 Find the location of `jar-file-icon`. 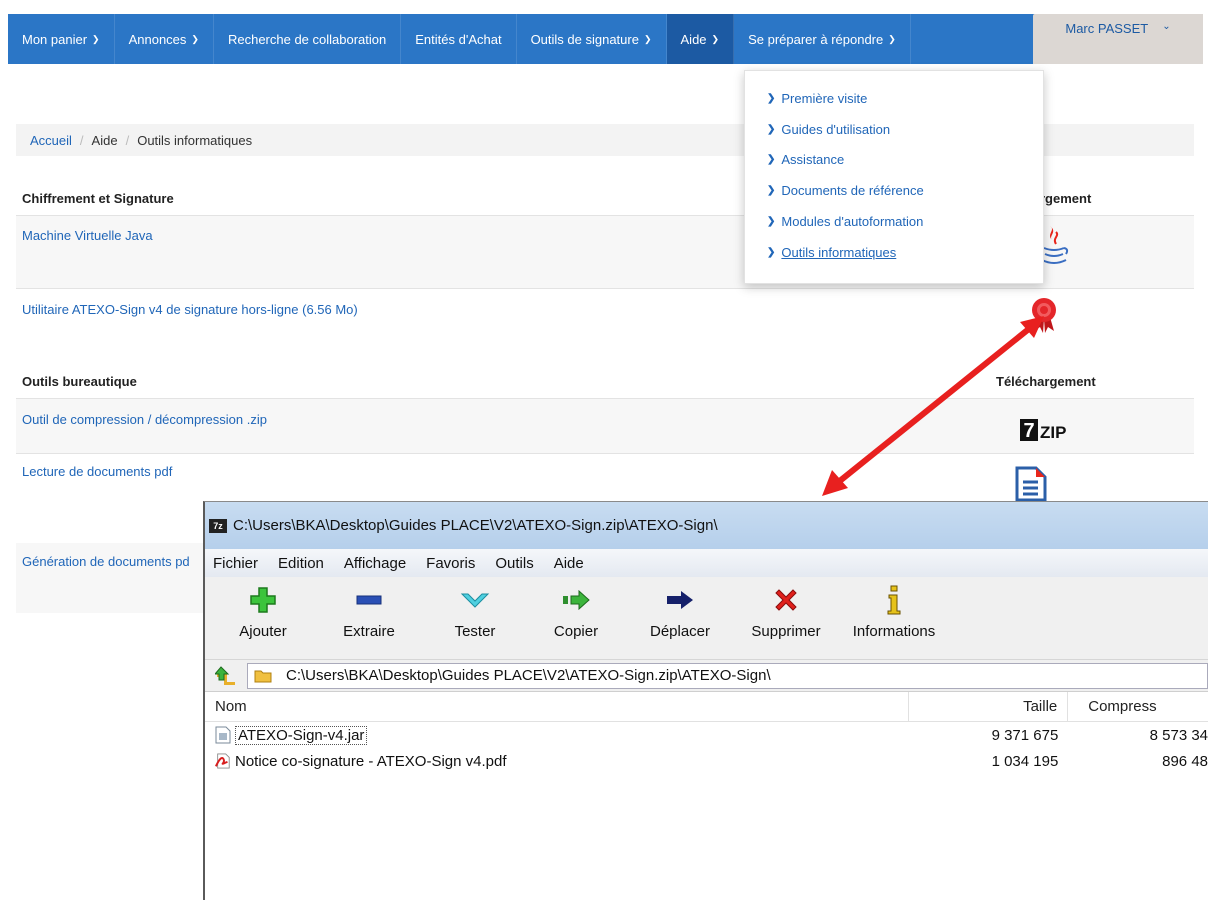

jar-file-icon is located at coordinates (223, 735).